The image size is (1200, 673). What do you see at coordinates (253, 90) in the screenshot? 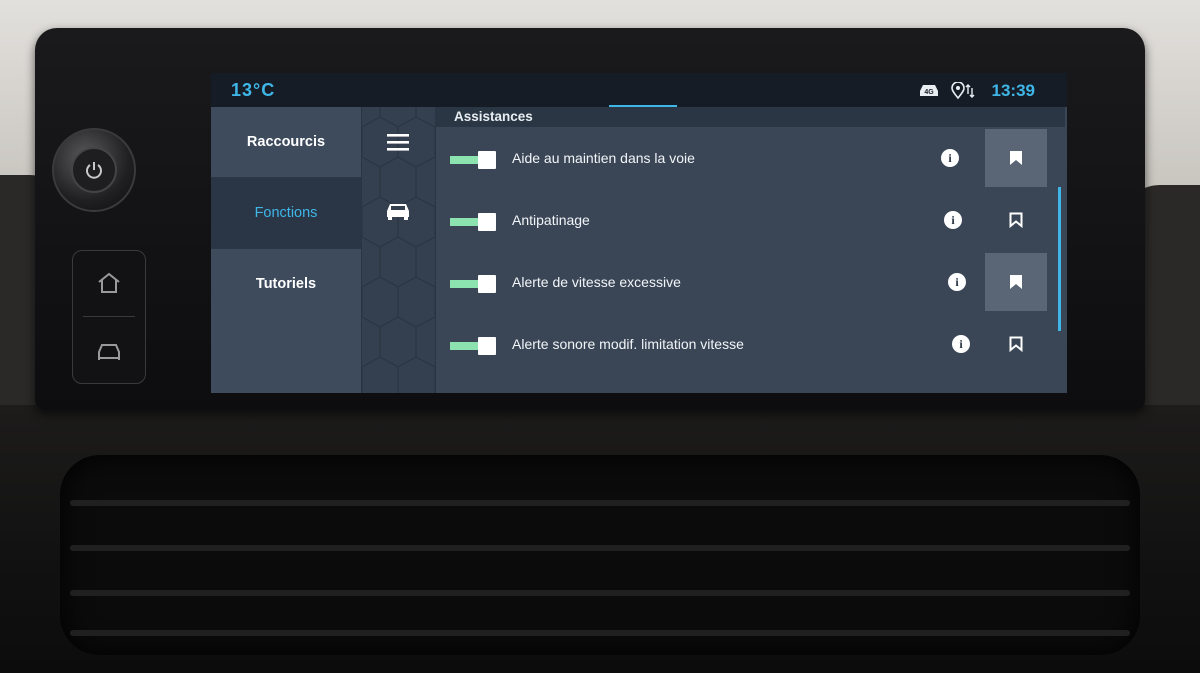
I see `temperature-readout: 13°C` at bounding box center [253, 90].